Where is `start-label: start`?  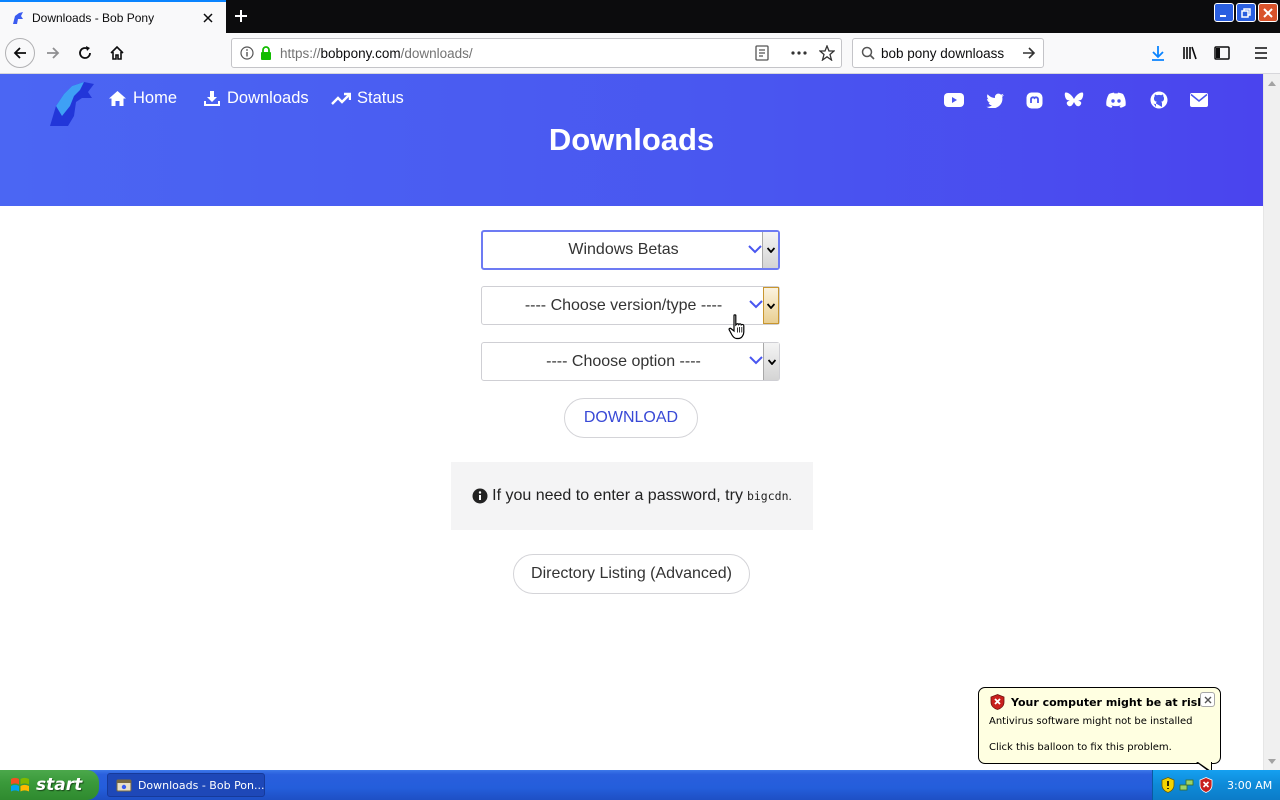
start-label: start is located at coordinates (59, 785).